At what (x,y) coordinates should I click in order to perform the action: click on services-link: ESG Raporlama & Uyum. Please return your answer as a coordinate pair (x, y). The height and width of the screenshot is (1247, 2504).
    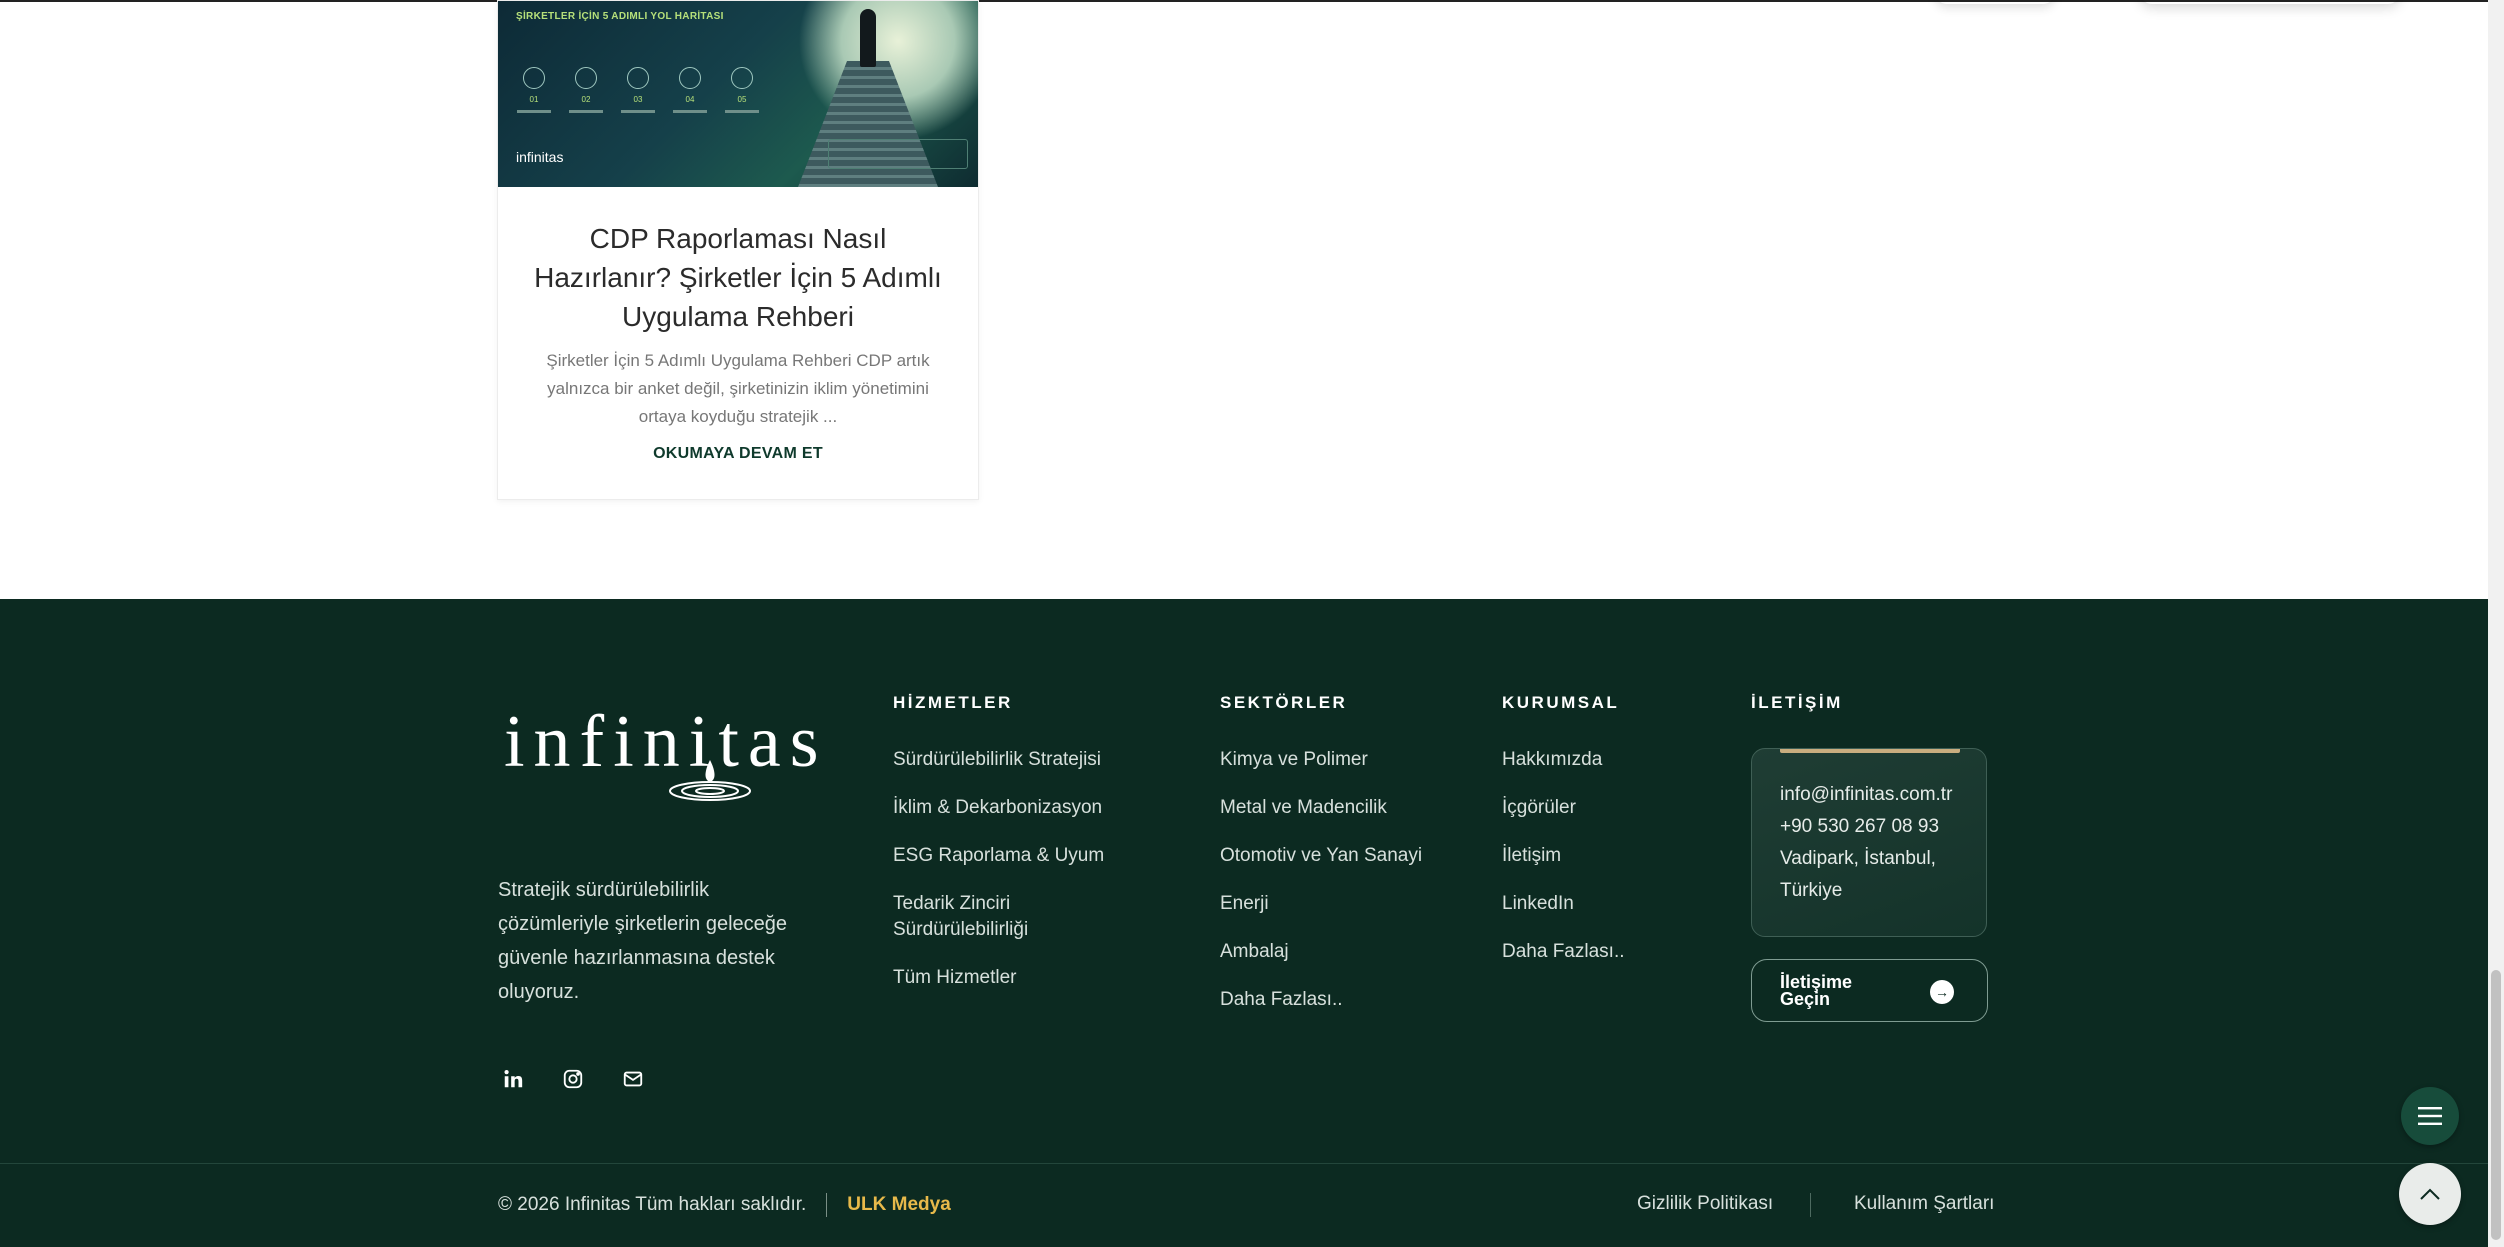
    Looking at the image, I should click on (1023, 856).